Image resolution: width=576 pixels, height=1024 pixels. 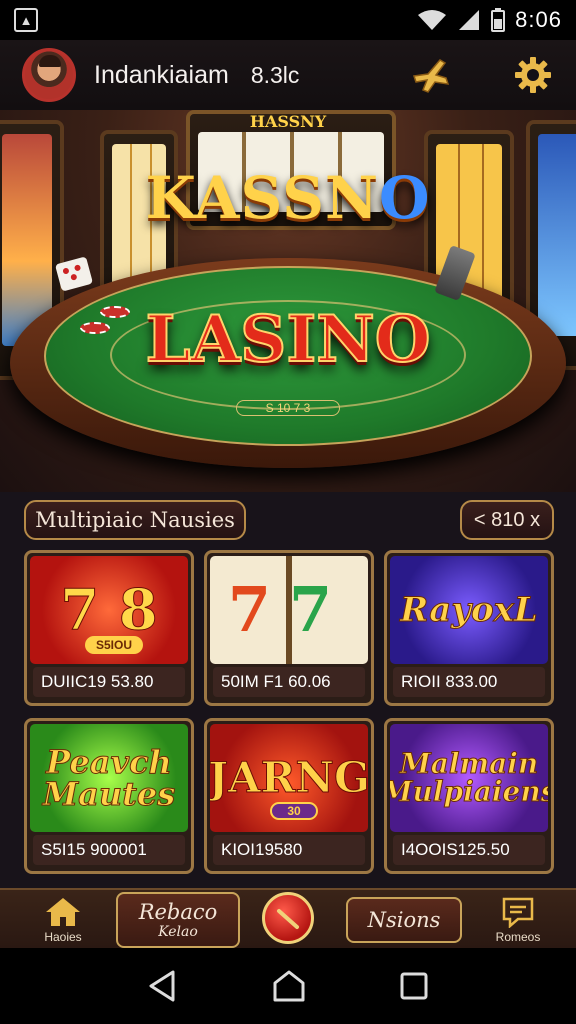 I want to click on game-art: JARNG 30, so click(x=289, y=778).